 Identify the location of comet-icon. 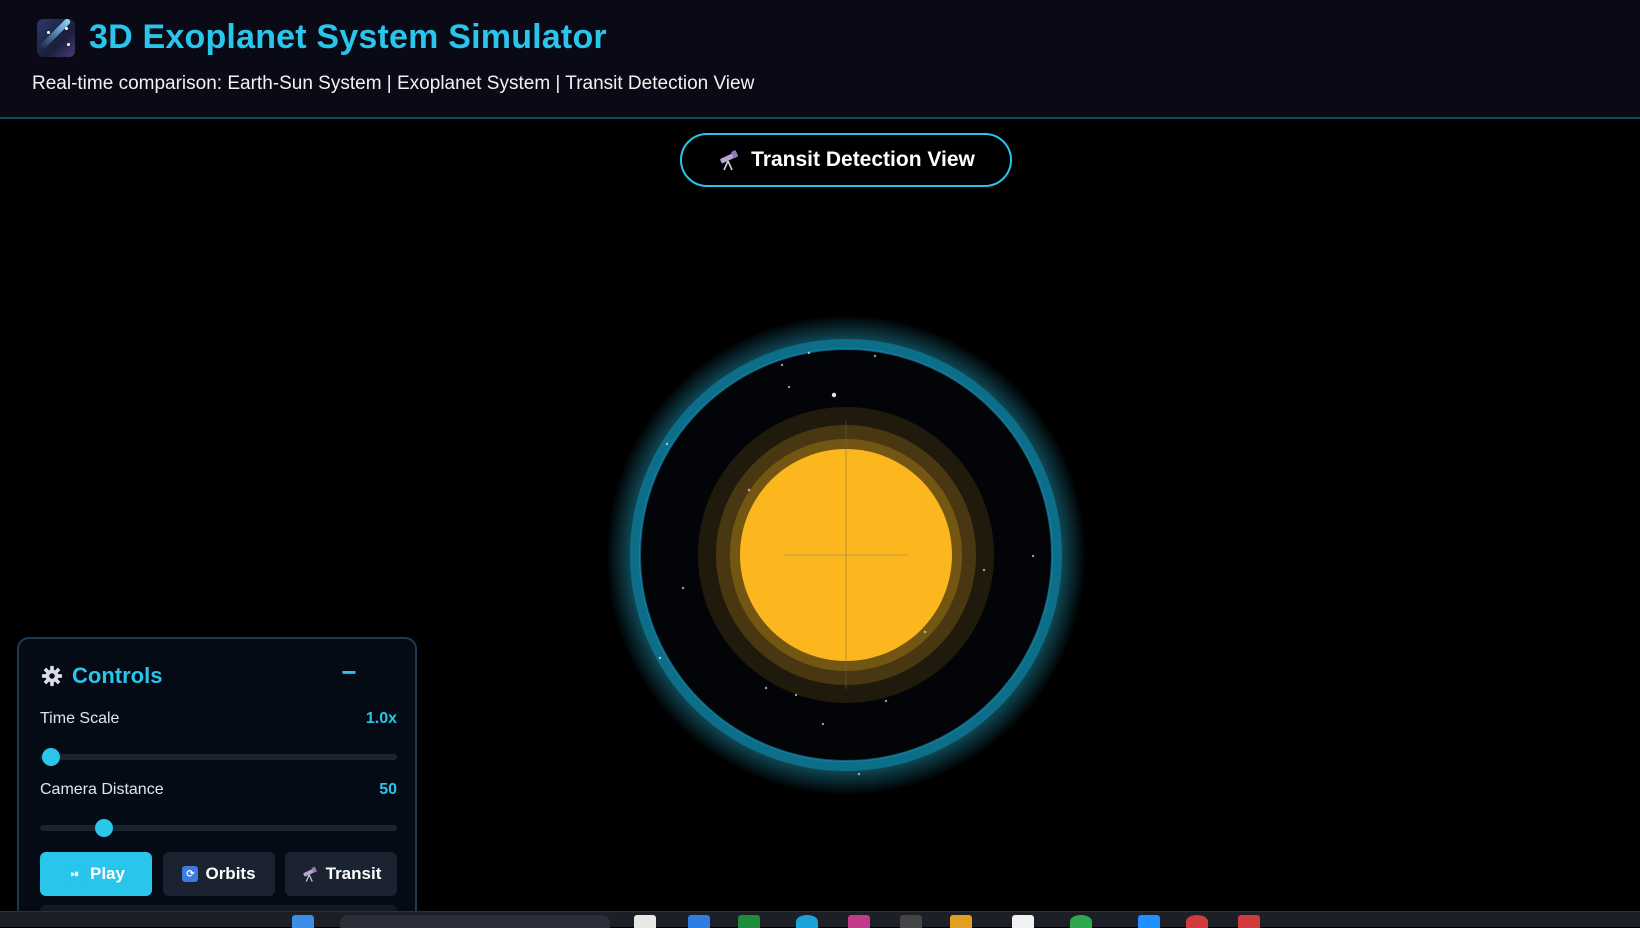
(56, 37).